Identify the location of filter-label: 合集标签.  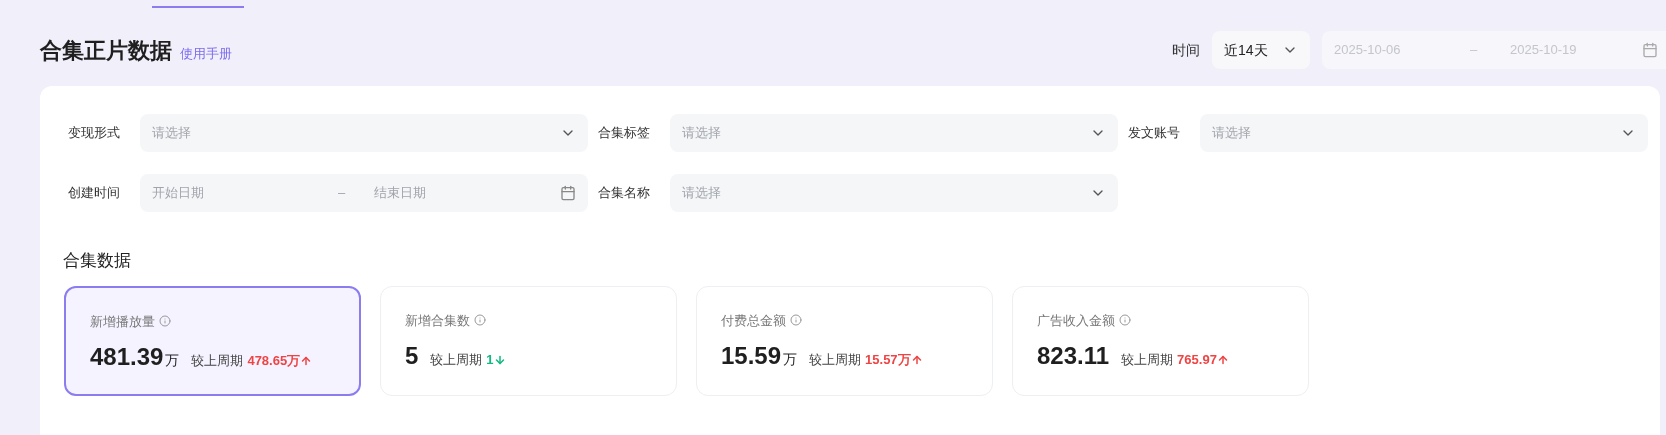
(624, 133).